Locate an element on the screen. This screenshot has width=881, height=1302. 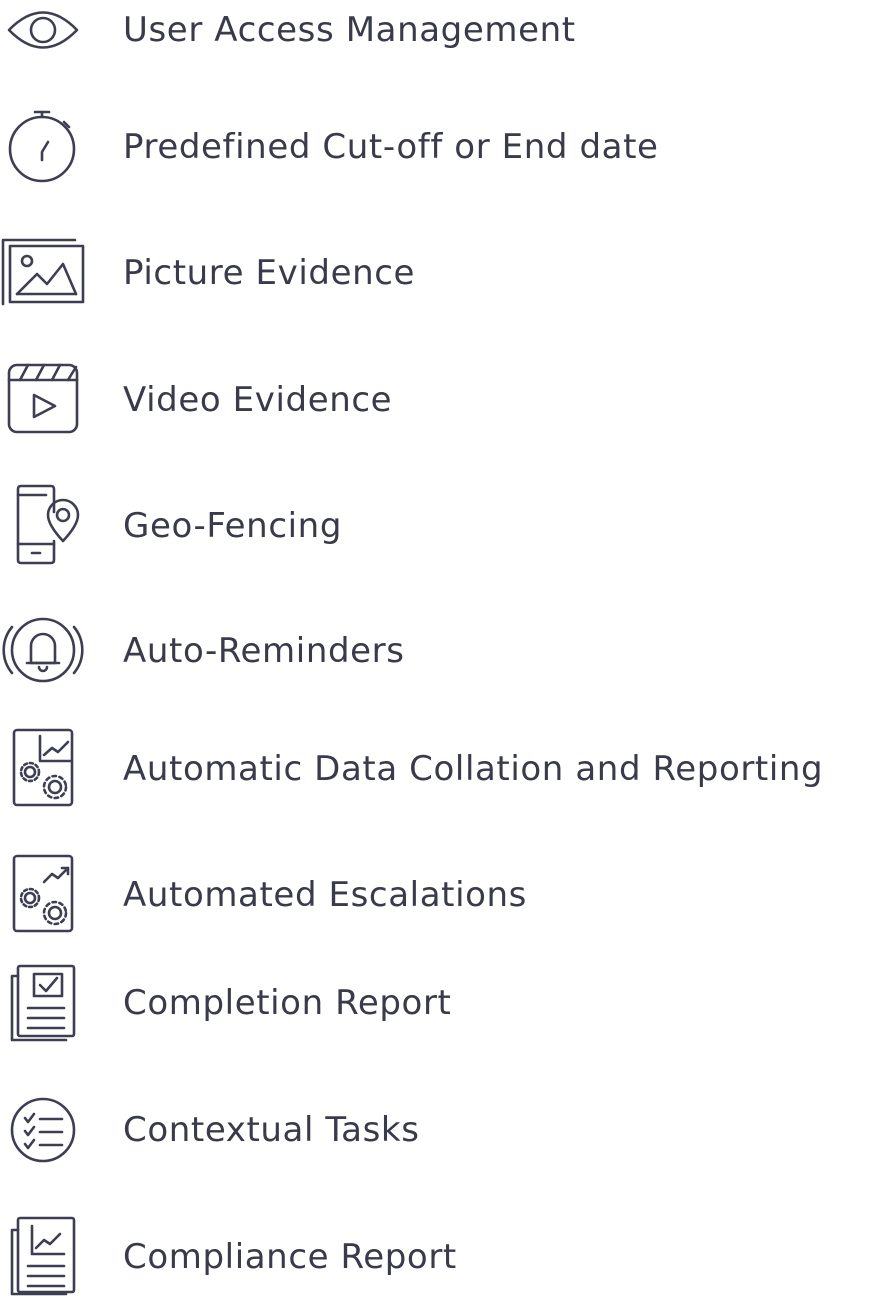
feature-label: Predefined Cut-off or End date is located at coordinates (391, 147).